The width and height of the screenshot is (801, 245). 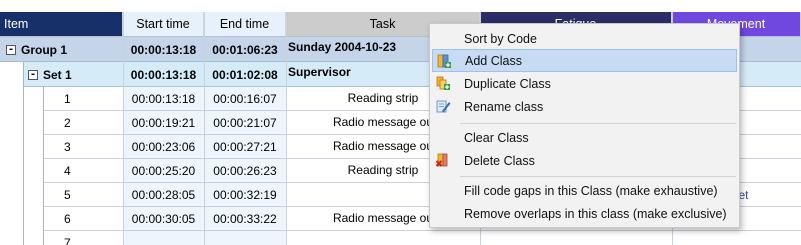 What do you see at coordinates (67, 195) in the screenshot?
I see `item-value: 5` at bounding box center [67, 195].